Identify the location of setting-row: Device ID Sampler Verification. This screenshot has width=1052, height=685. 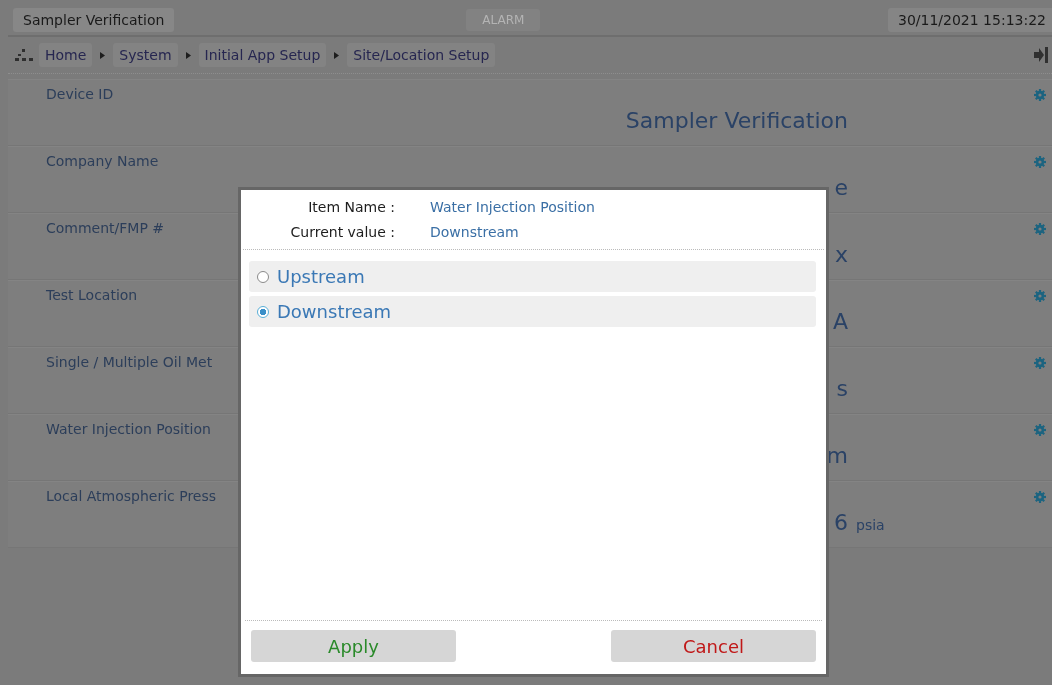
(530, 112).